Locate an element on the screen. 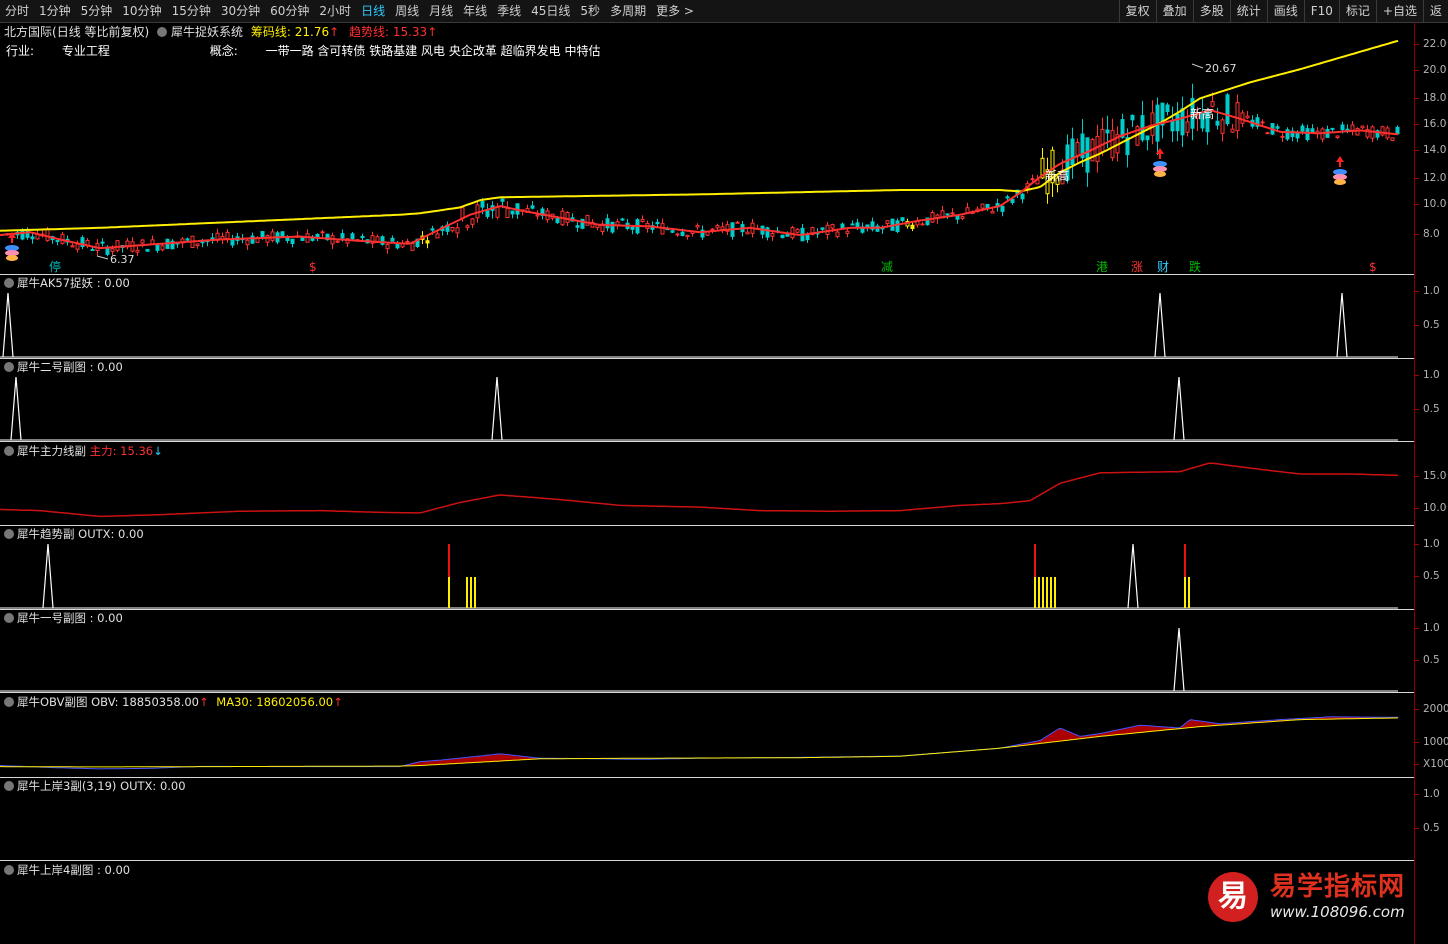 Image resolution: width=1448 pixels, height=944 pixels. signal-bar-red is located at coordinates (1185, 560).